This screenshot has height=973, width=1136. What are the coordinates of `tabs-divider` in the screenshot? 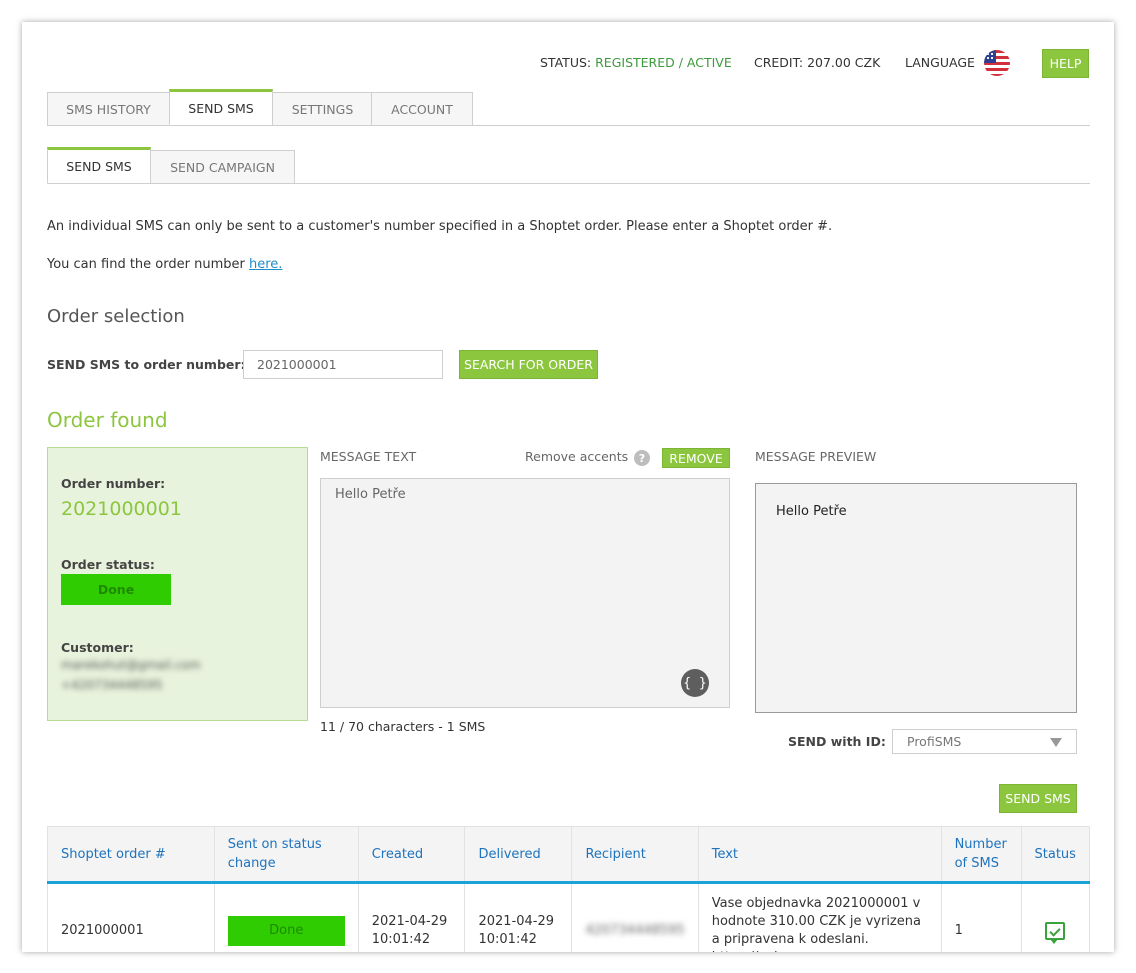 It's located at (568, 125).